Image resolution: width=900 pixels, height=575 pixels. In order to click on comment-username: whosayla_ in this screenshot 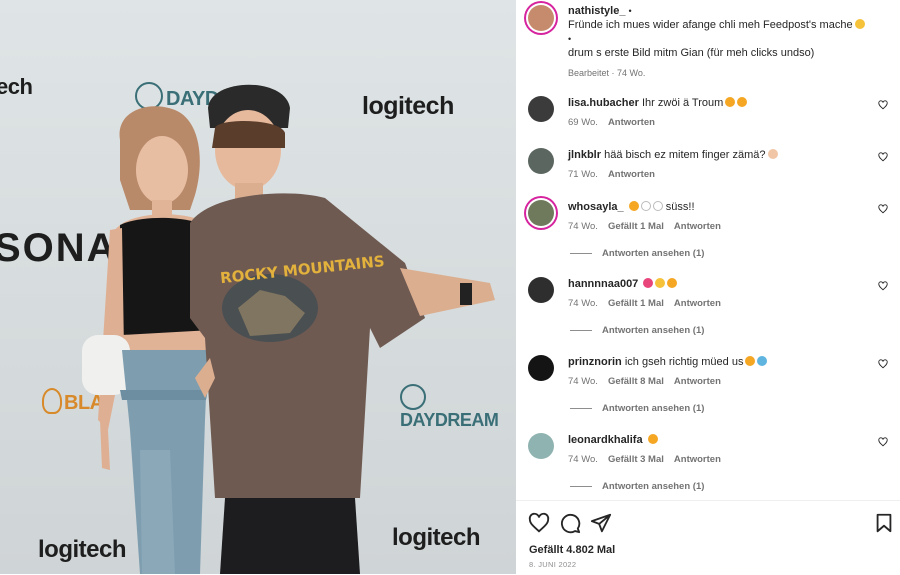, I will do `click(596, 207)`.